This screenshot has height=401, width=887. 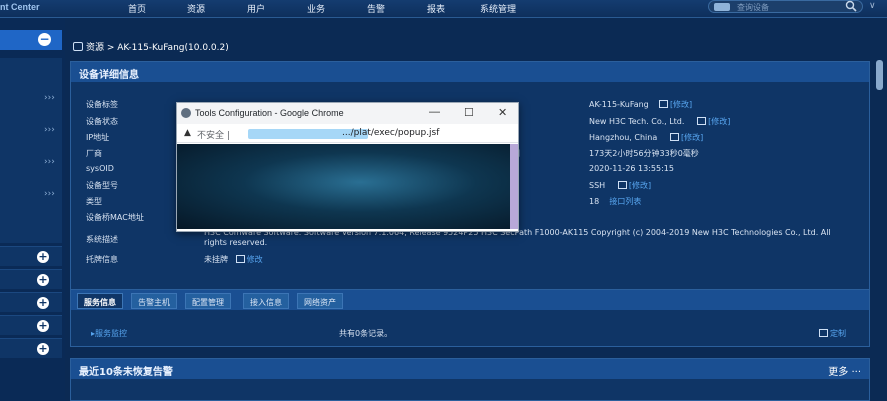 I want to click on more-link: 更多 ···, so click(x=844, y=370).